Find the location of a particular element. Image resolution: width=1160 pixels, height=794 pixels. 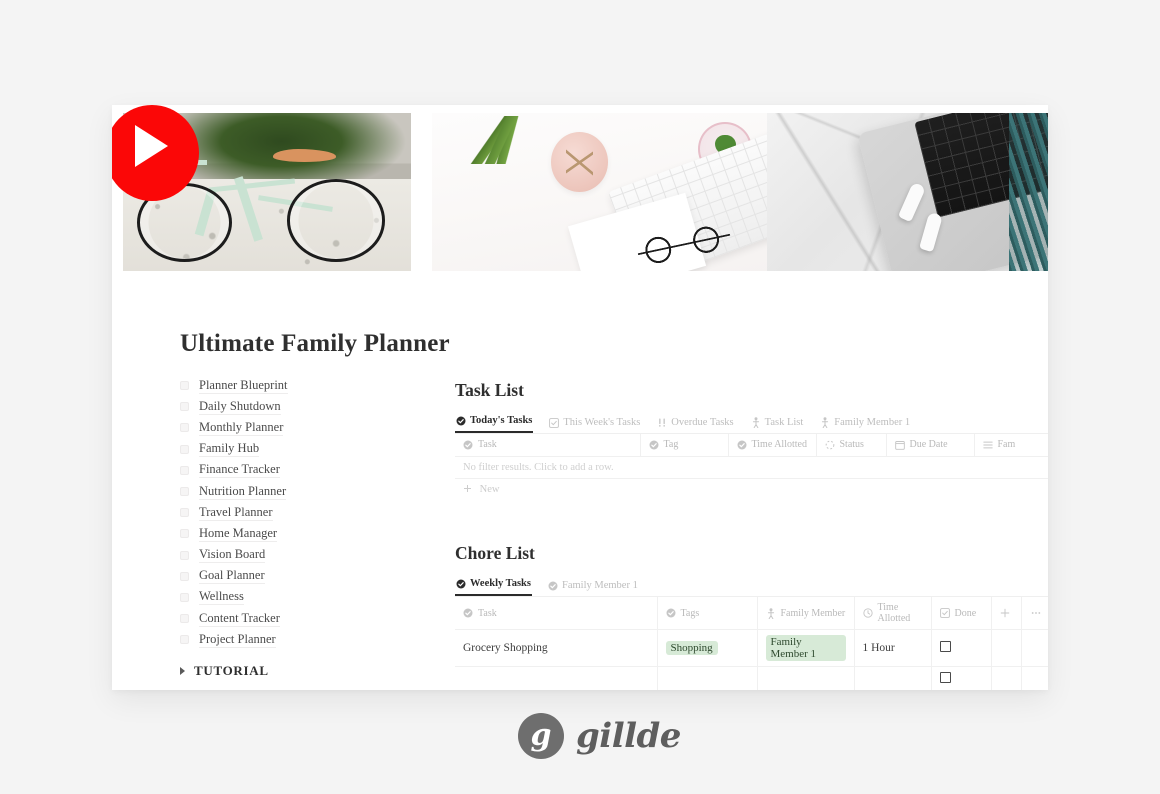

cell-family-member: Family Member 1 is located at coordinates (806, 648).